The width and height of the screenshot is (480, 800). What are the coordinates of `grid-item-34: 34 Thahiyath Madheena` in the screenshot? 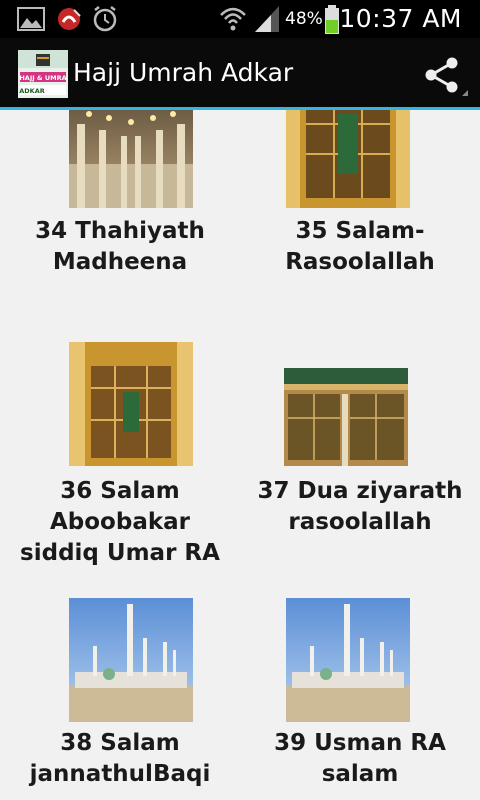 It's located at (120, 226).